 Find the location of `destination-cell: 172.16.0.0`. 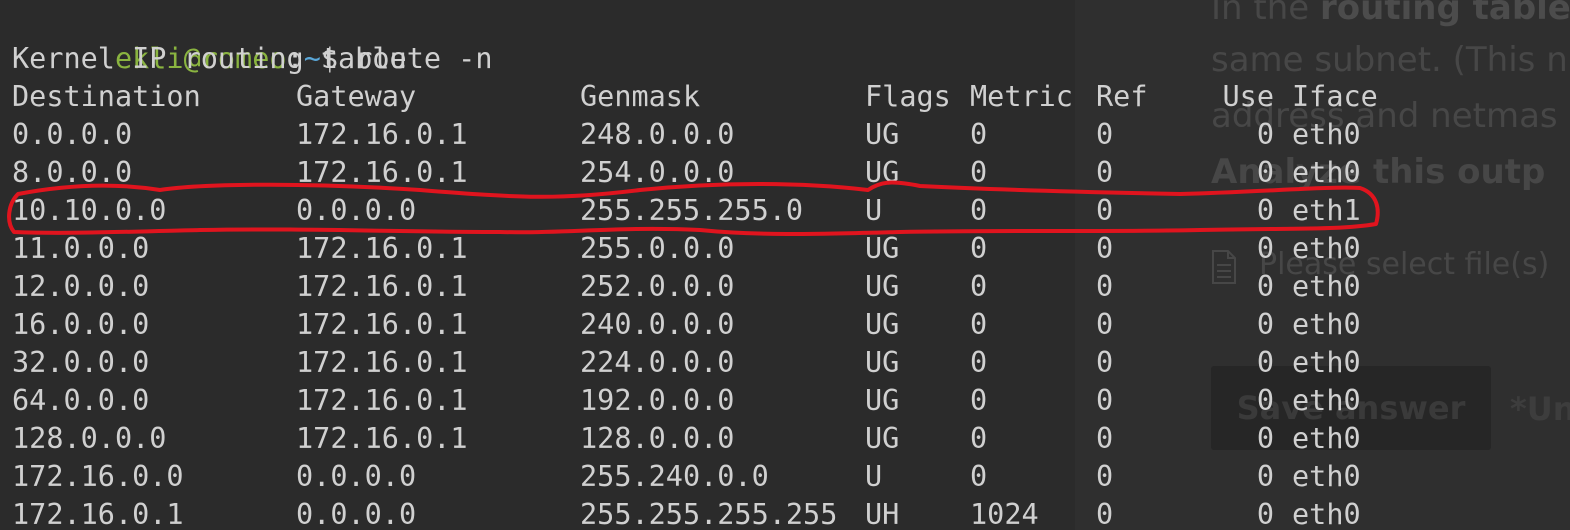

destination-cell: 172.16.0.0 is located at coordinates (98, 476).